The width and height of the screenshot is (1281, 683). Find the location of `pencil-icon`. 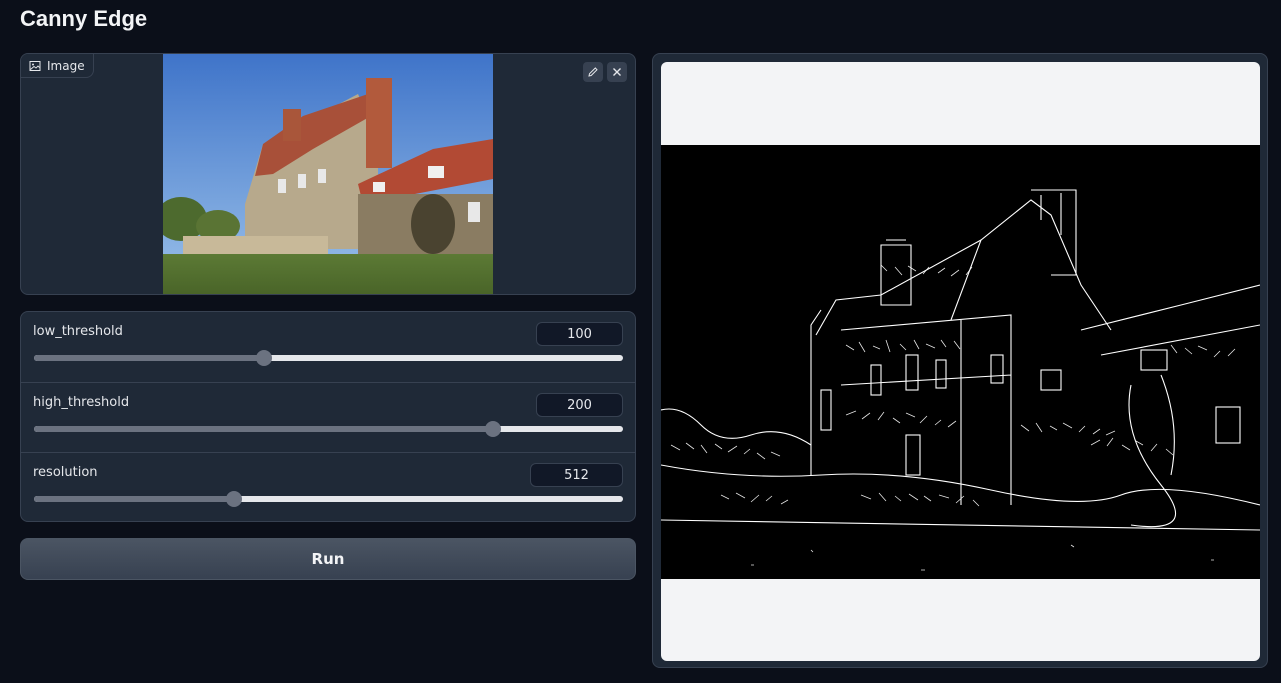

pencil-icon is located at coordinates (593, 72).